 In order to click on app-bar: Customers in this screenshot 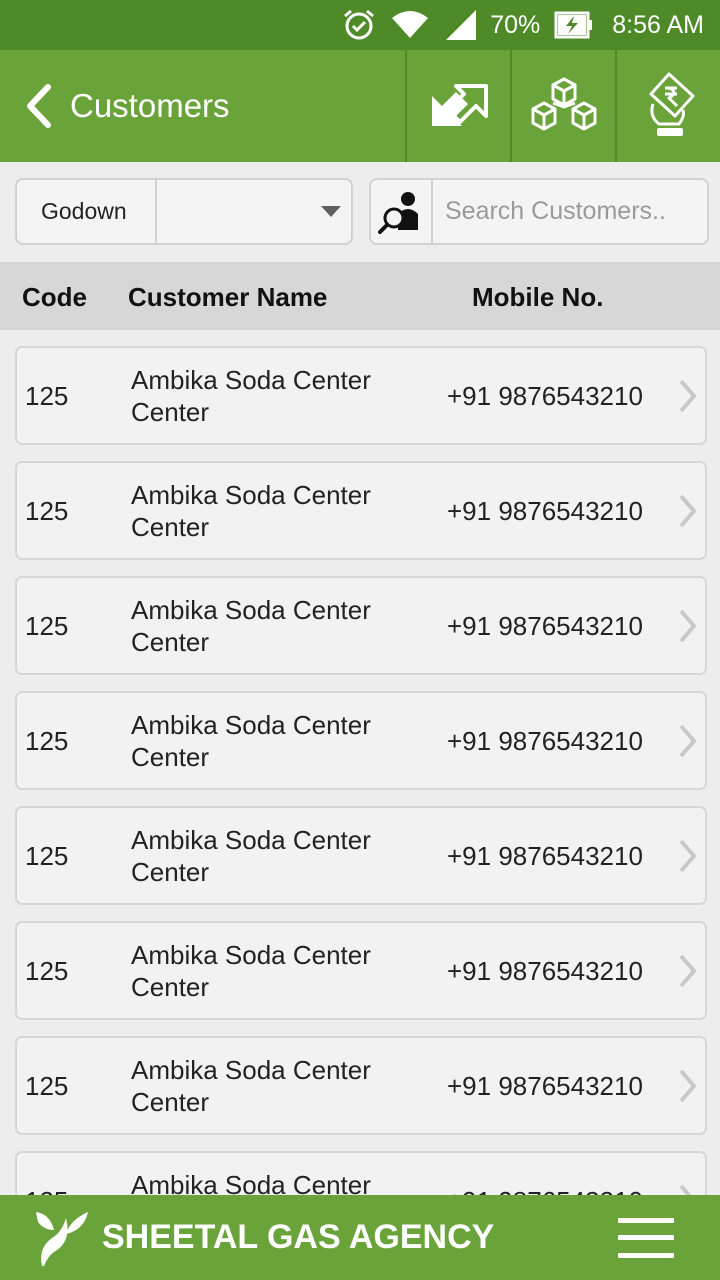, I will do `click(360, 106)`.